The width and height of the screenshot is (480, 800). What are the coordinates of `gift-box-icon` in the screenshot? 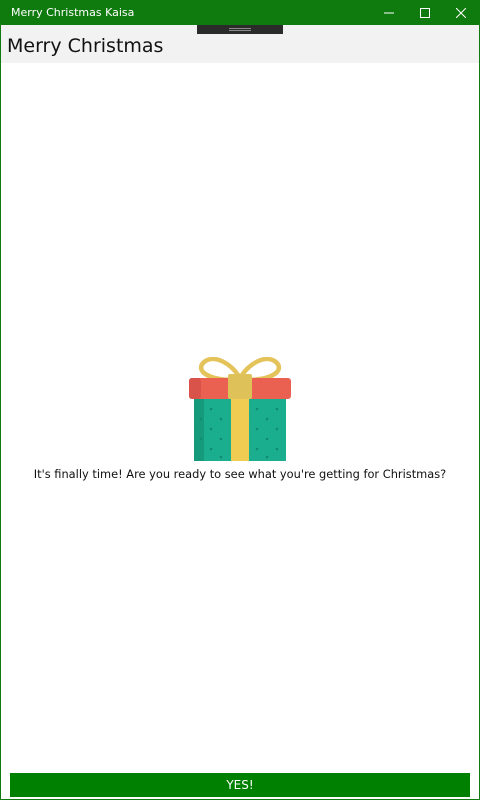 It's located at (240, 408).